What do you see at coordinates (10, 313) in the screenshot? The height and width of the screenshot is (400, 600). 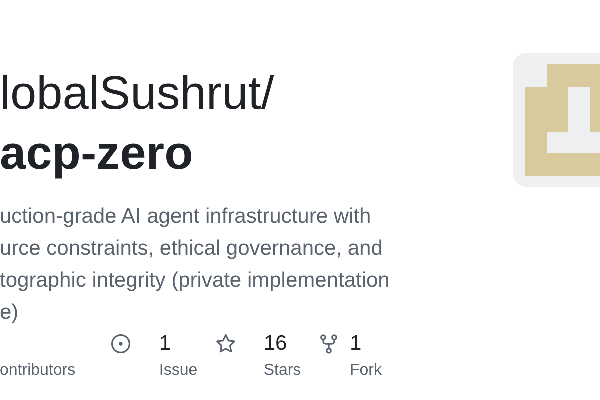 I see `description-line: e)` at bounding box center [10, 313].